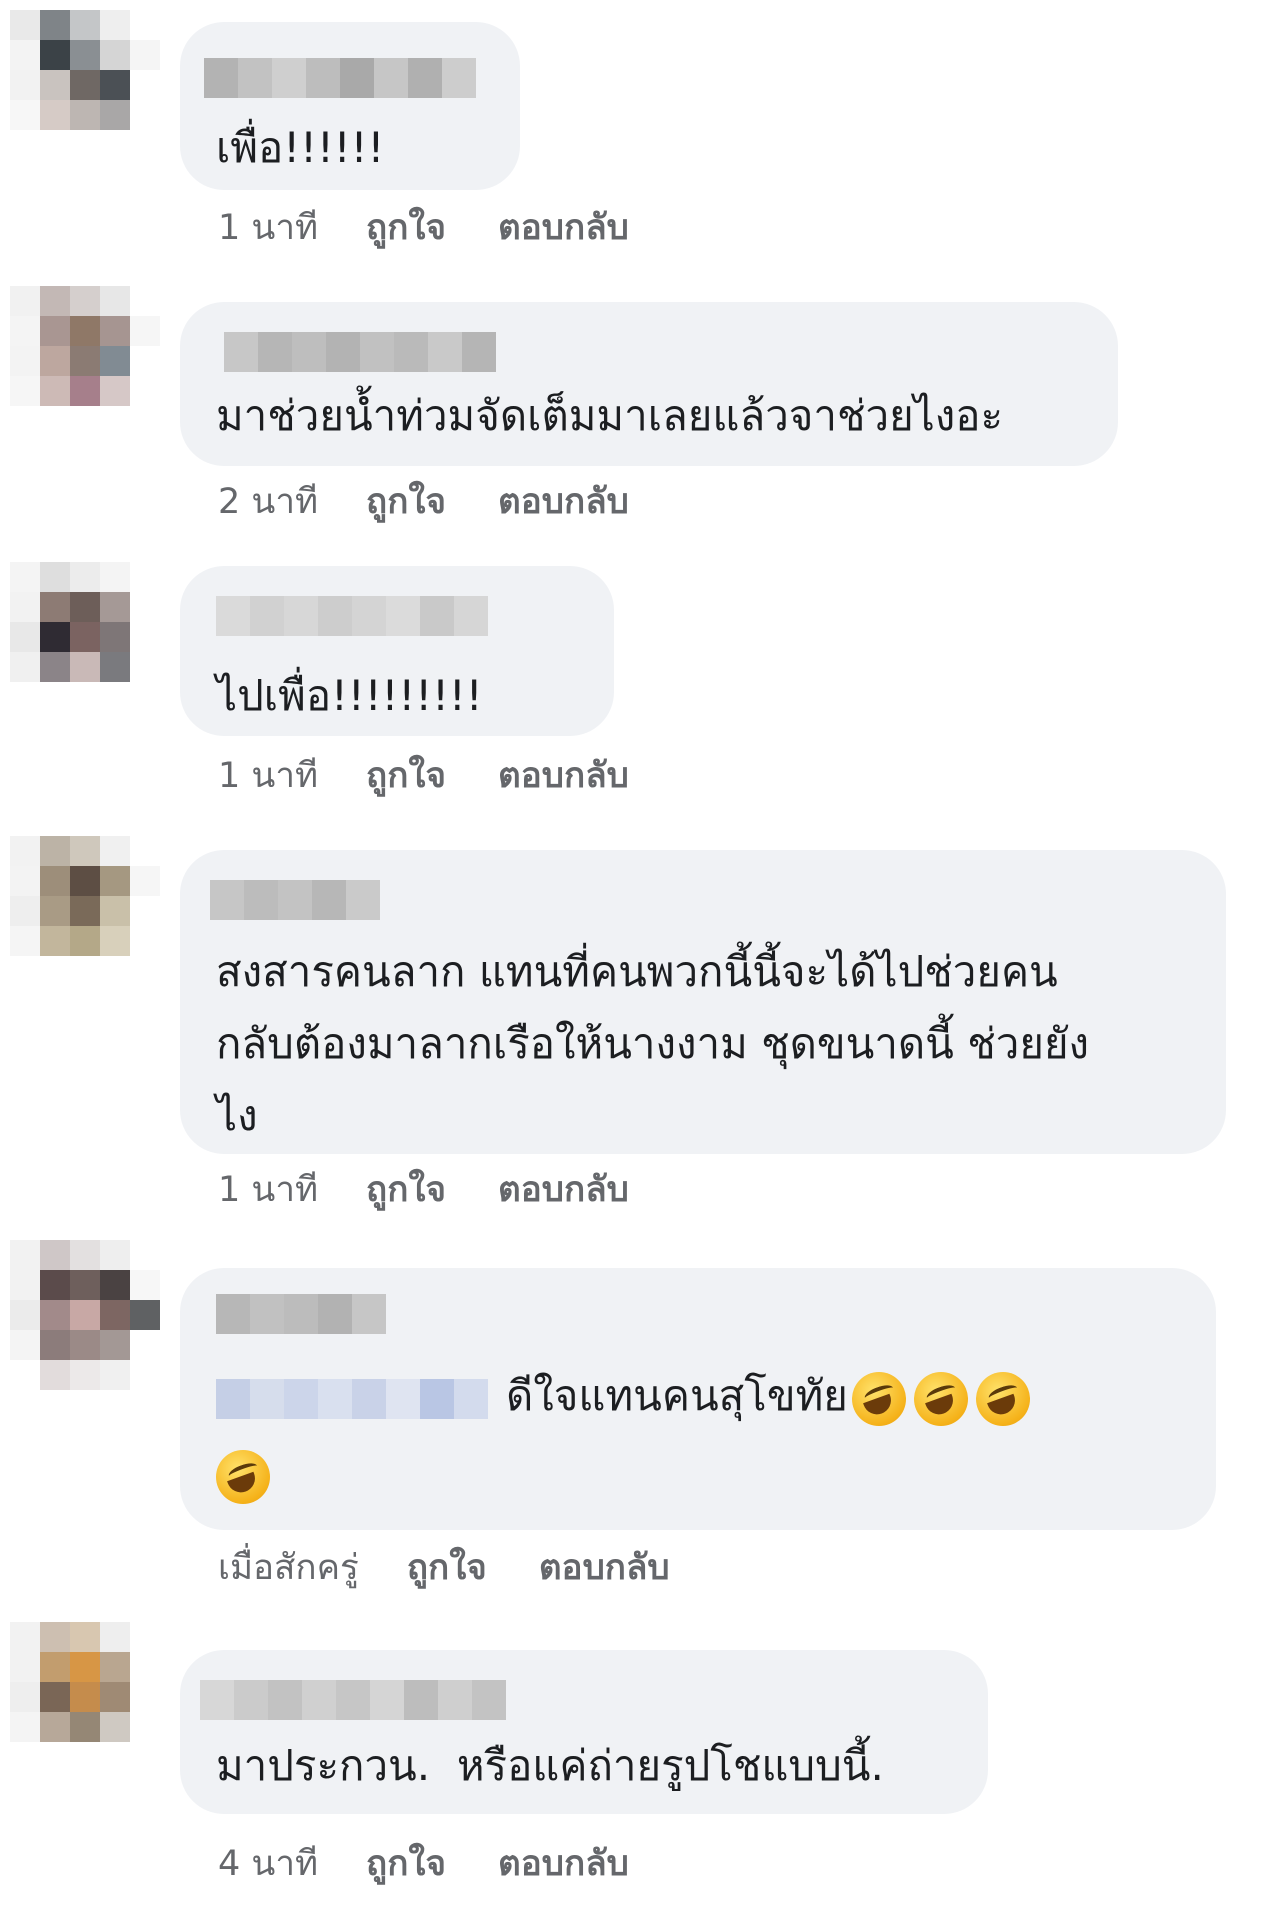  Describe the element at coordinates (397, 651) in the screenshot. I see `comment-bubble: ไปเพื่อ!!!!!!!!!` at that location.